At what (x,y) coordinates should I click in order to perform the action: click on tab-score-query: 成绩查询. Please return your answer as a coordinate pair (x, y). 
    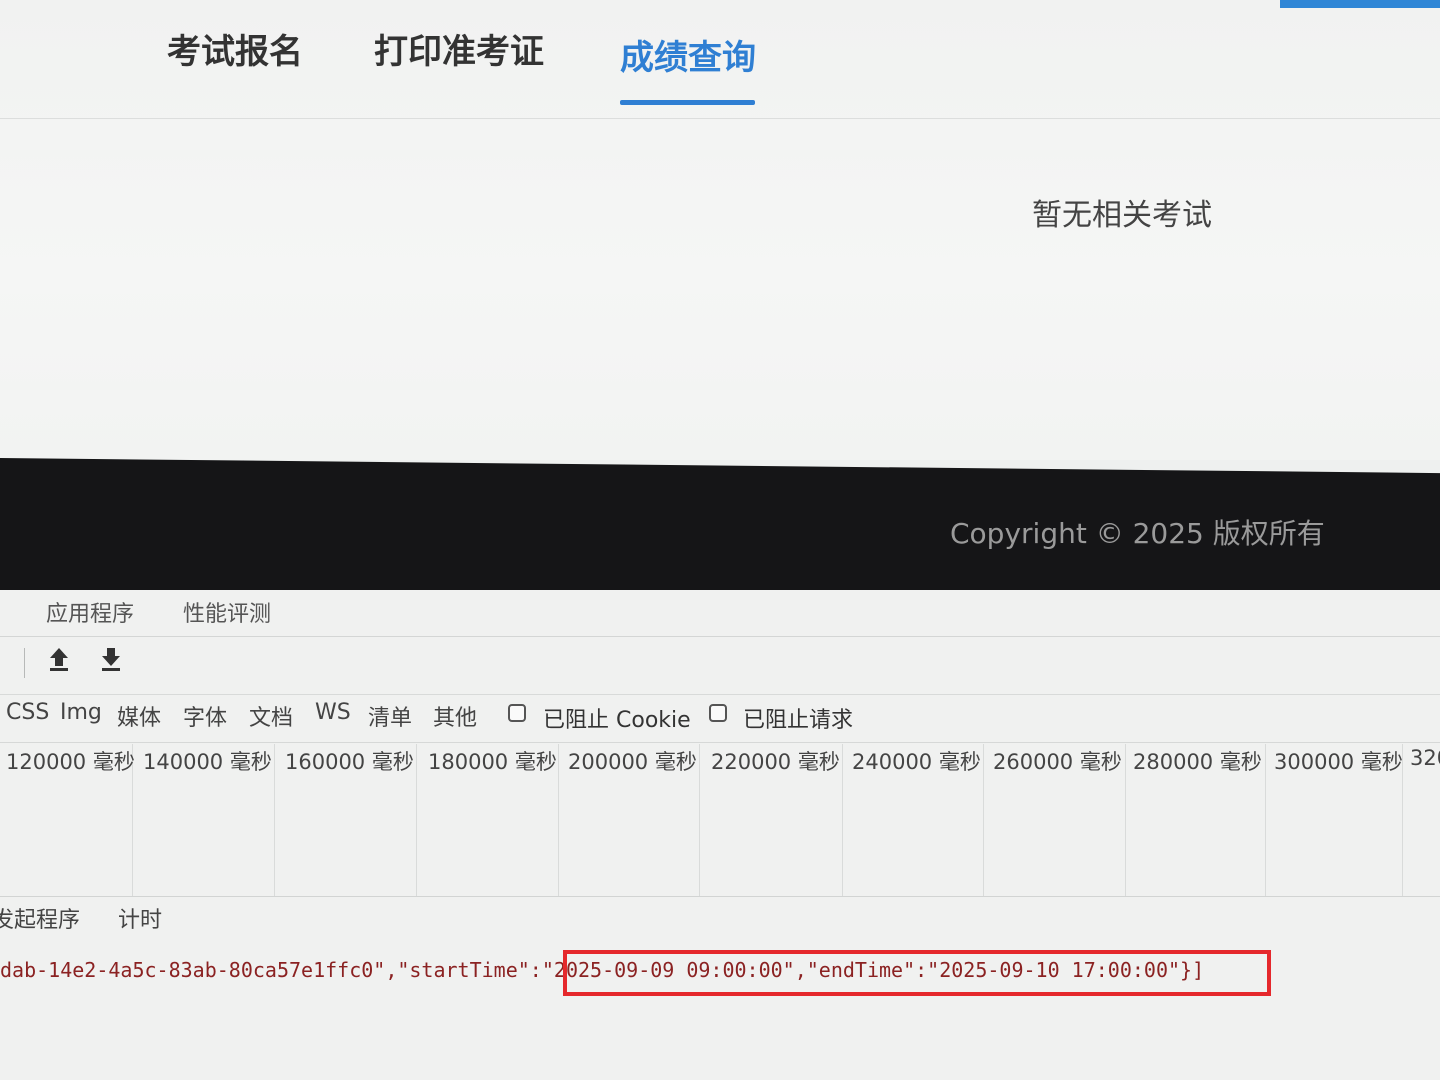
    Looking at the image, I should click on (688, 54).